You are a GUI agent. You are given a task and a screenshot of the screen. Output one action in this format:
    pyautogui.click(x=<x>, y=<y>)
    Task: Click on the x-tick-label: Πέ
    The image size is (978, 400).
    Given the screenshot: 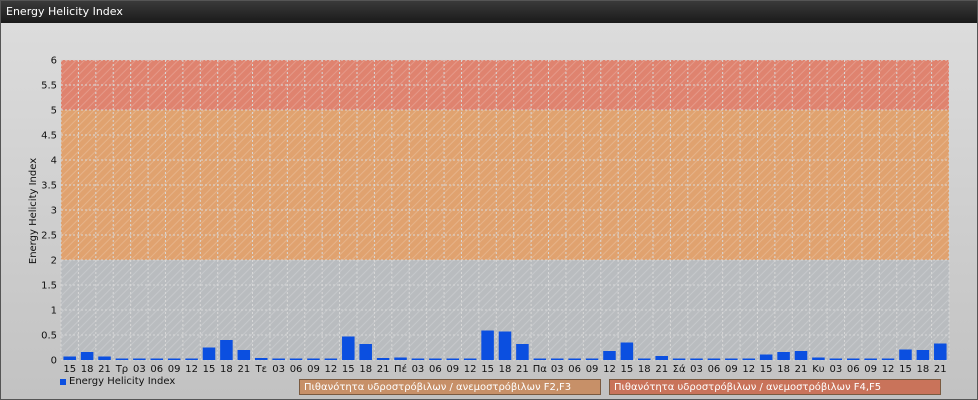 What is the action you would take?
    pyautogui.click(x=400, y=369)
    